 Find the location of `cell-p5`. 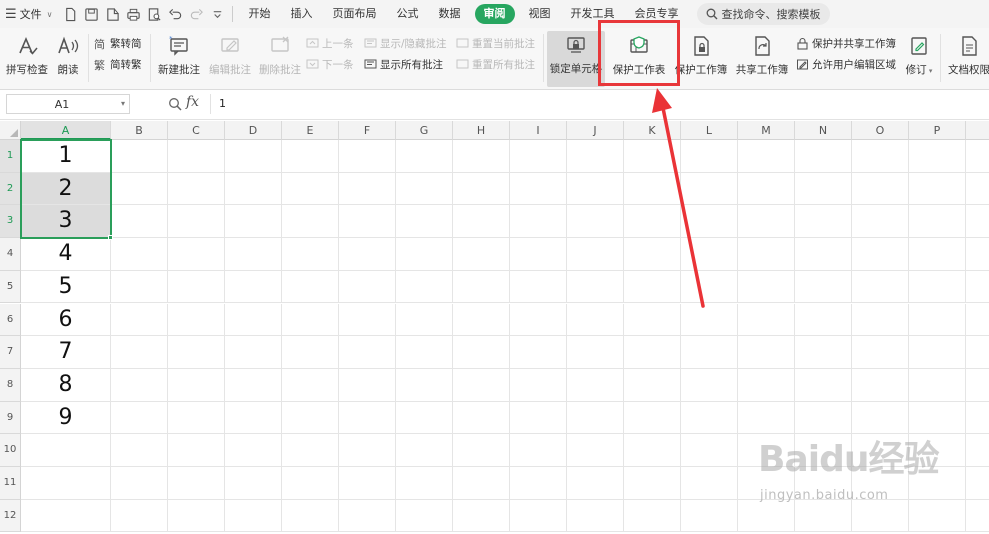

cell-p5 is located at coordinates (937, 287).